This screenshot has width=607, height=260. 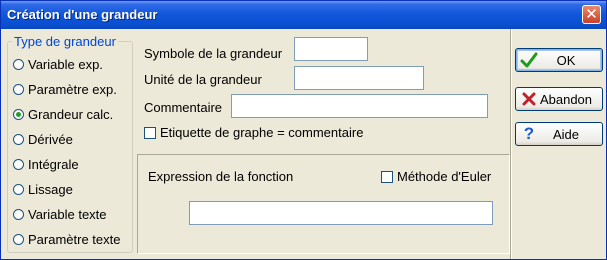 What do you see at coordinates (359, 78) in the screenshot?
I see `unite-input` at bounding box center [359, 78].